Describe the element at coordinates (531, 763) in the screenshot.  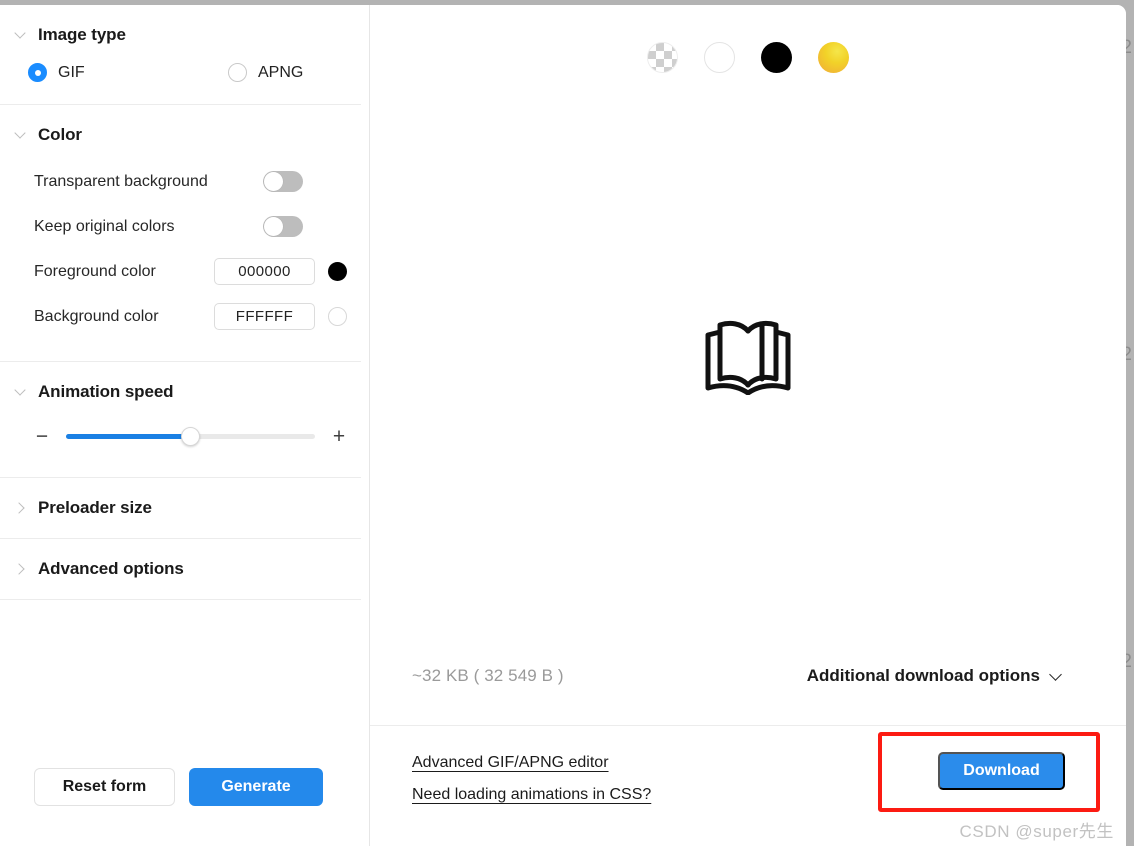
I see `link-advanced-editor: Advanced GIF/APNG editor` at that location.